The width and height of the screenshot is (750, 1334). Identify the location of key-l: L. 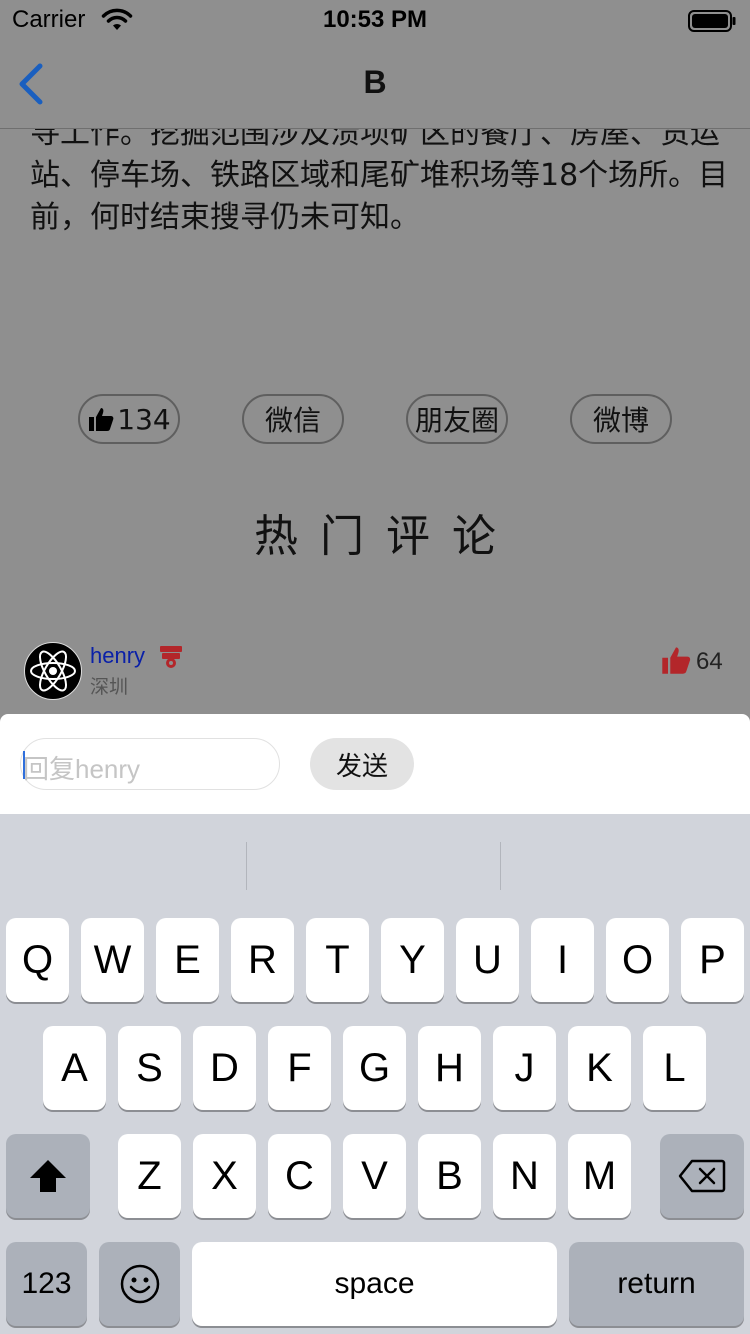
(674, 1068).